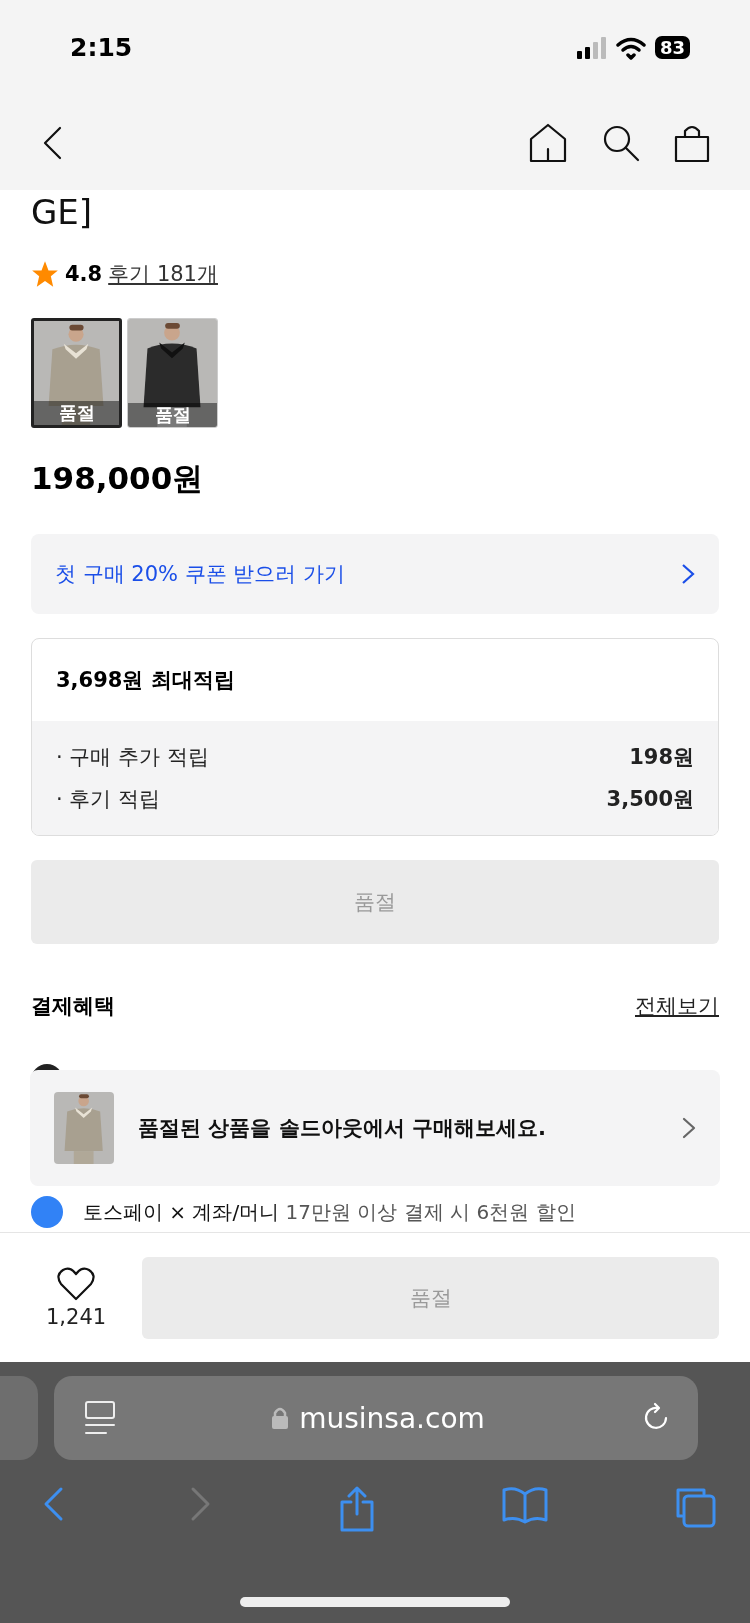  Describe the element at coordinates (100, 1418) in the screenshot. I see `reader-icon` at that location.